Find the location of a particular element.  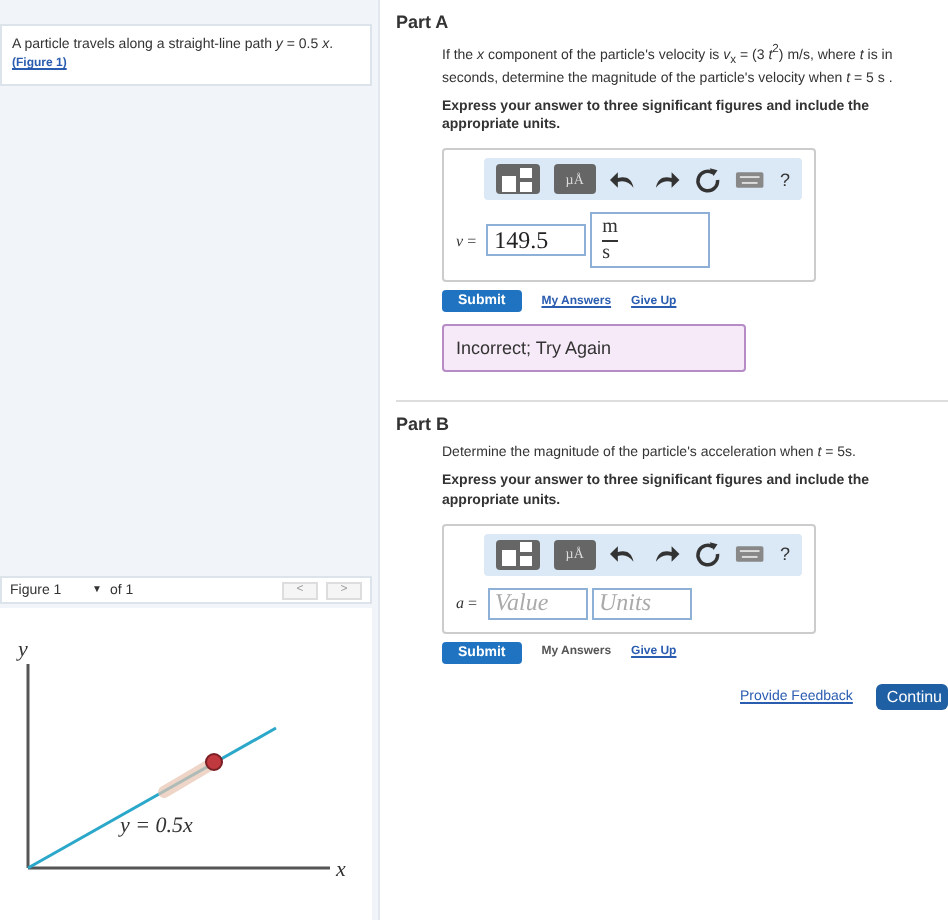

variable-label: a = is located at coordinates (467, 603).